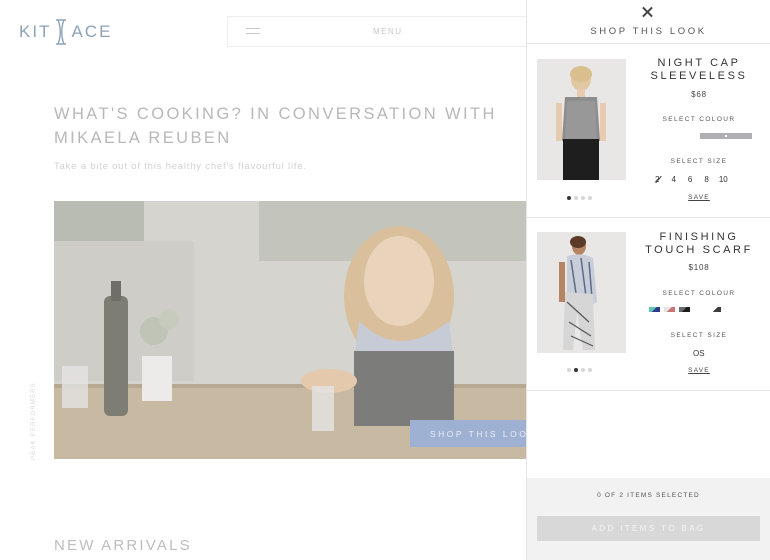 The height and width of the screenshot is (560, 770). I want to click on panel-footer: 0 OF 2 ITEMS SELECTED ADD ITEMS TO BAG, so click(648, 519).